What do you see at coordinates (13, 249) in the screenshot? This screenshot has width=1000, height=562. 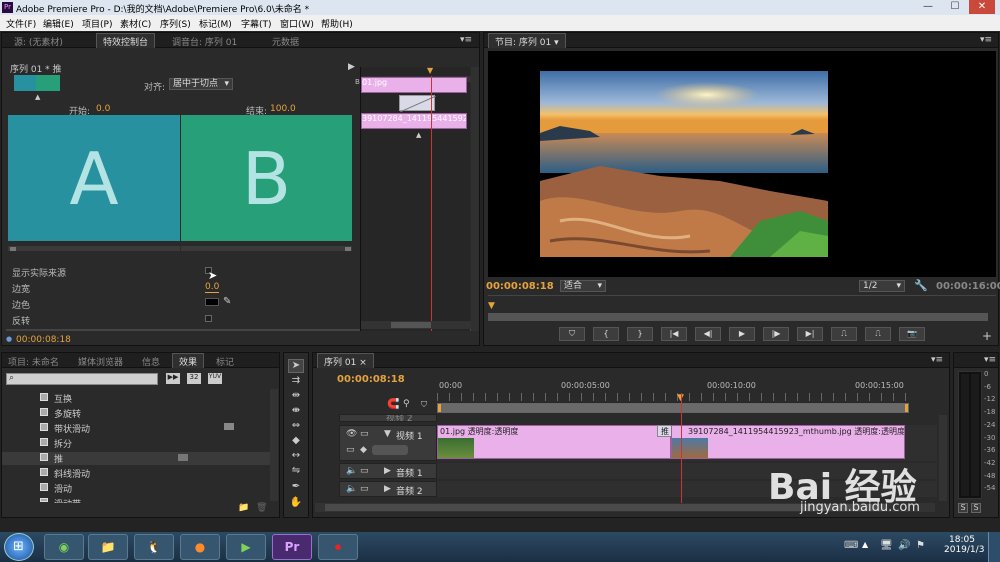 I see `slider-a-handle` at bounding box center [13, 249].